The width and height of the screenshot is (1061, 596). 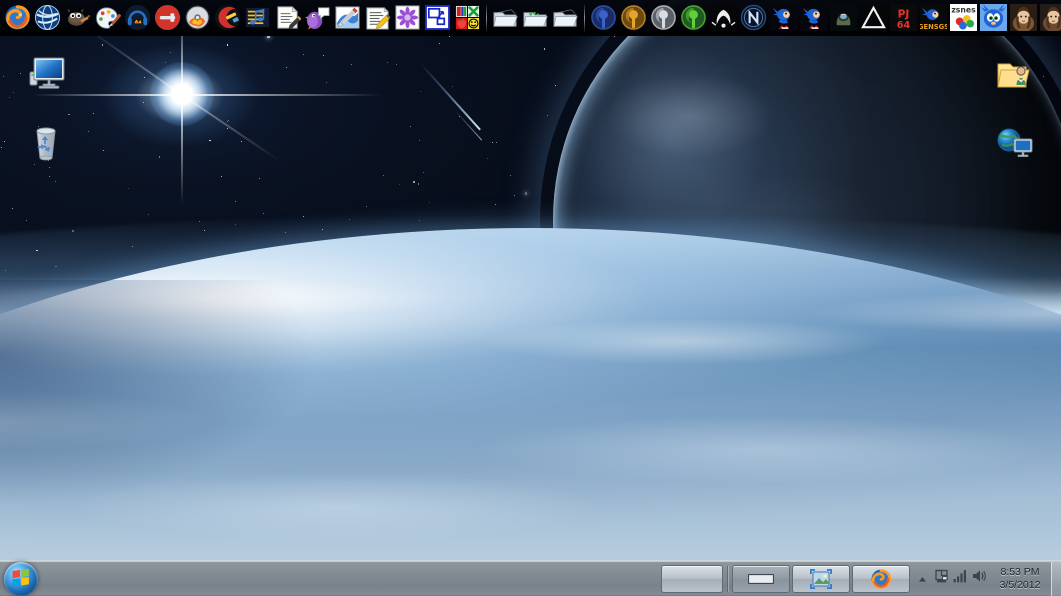 I want to click on taskbar-window-buttons, so click(x=785, y=579).